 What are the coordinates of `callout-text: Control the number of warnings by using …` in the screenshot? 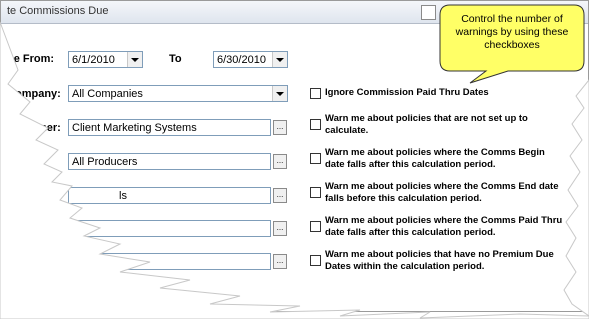 It's located at (512, 32).